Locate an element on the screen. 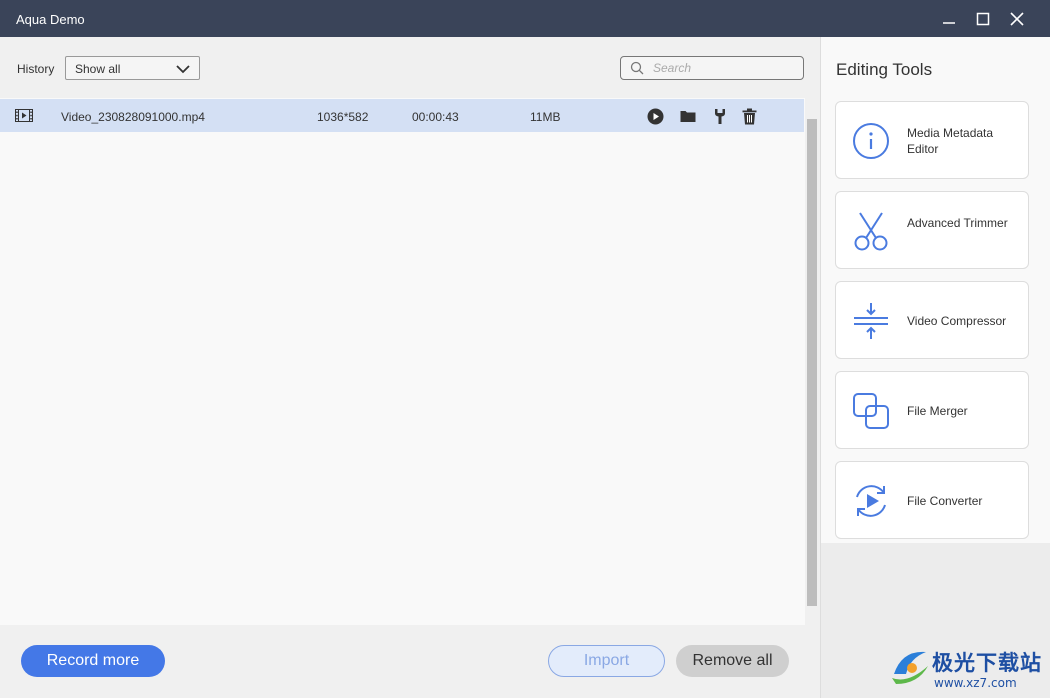 Image resolution: width=1050 pixels, height=698 pixels. tool-label: Advanced Trimmer is located at coordinates (957, 223).